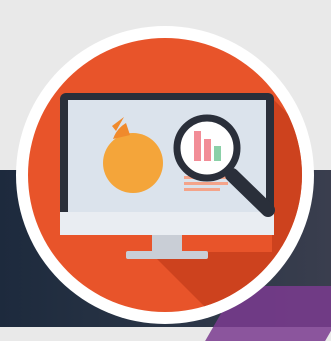 The image size is (331, 341). What do you see at coordinates (167, 243) in the screenshot?
I see `monitor-stand` at bounding box center [167, 243].